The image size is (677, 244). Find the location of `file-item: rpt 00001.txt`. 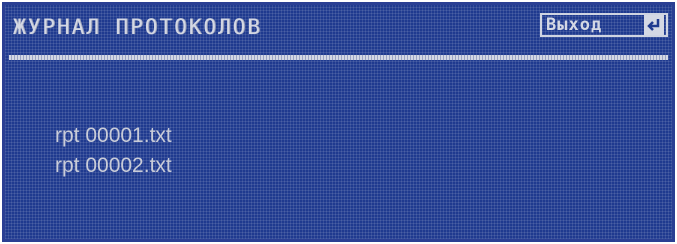

file-item: rpt 00001.txt is located at coordinates (113, 136).